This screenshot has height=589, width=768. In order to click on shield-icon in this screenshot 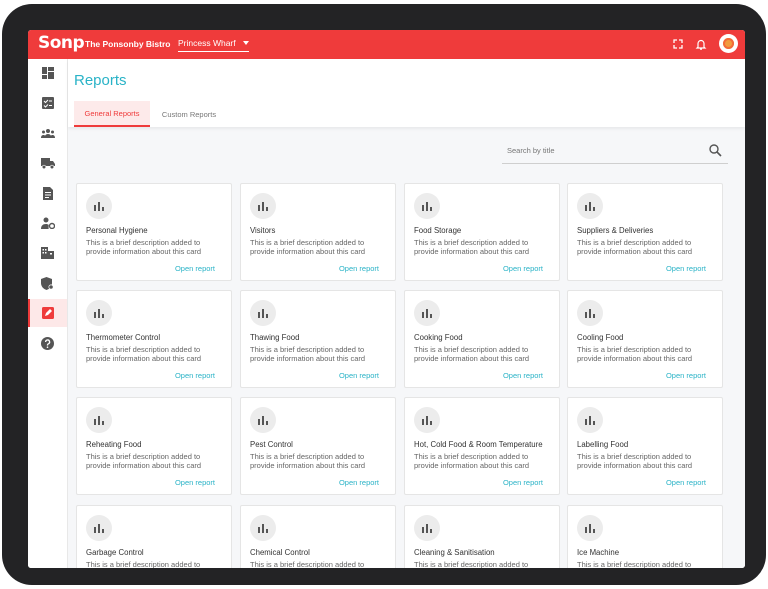, I will do `click(47, 283)`.